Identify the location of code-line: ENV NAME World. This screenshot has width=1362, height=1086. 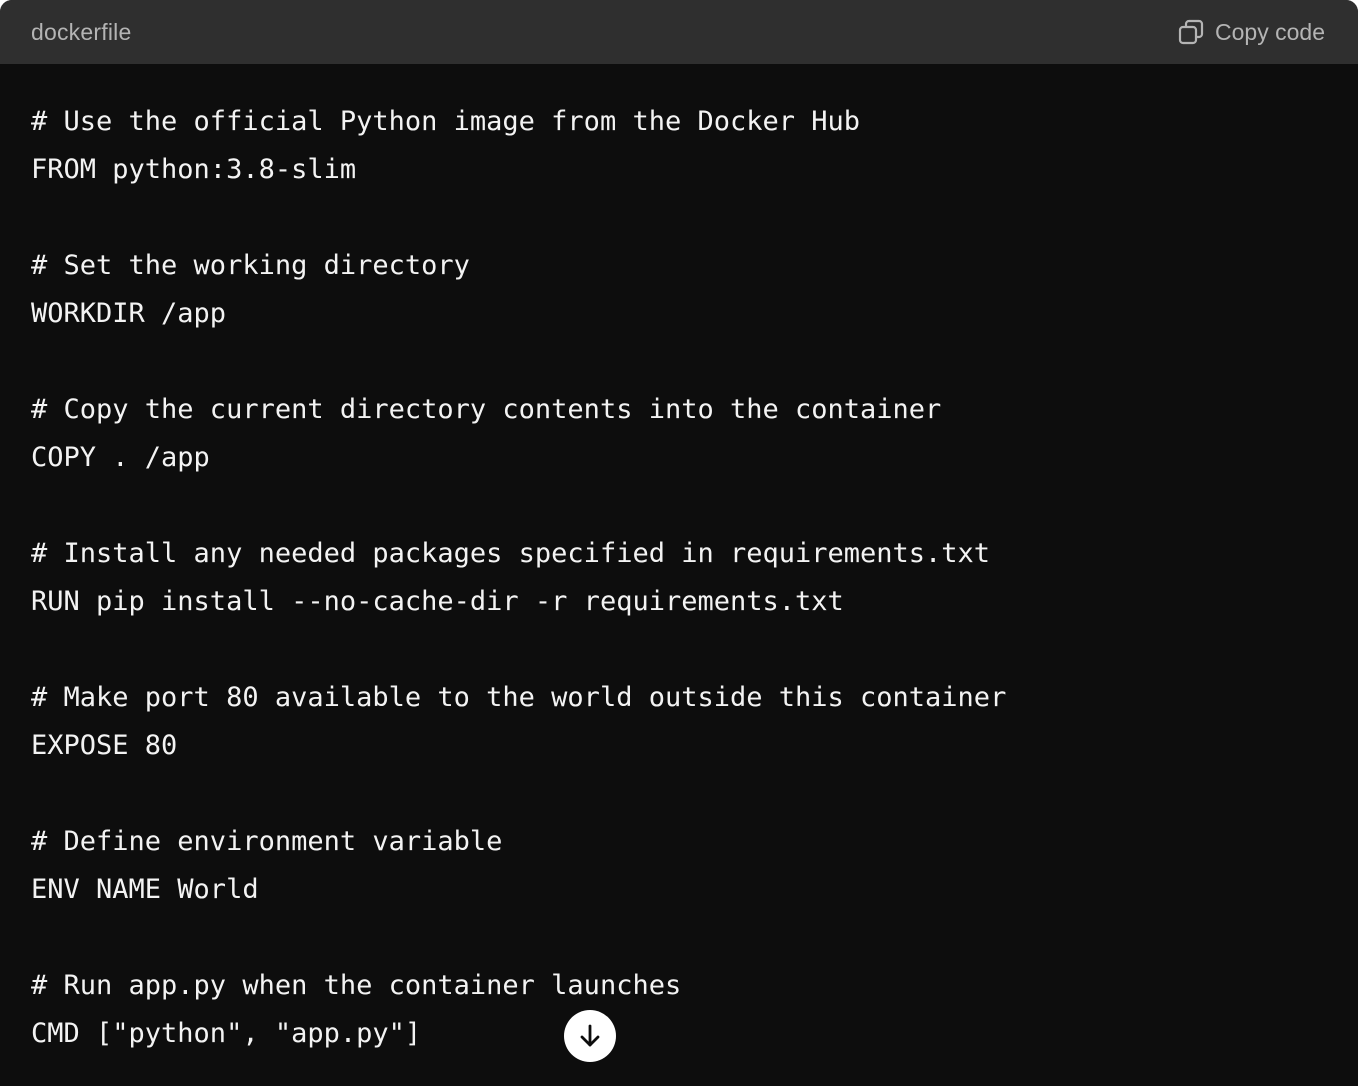
(145, 889).